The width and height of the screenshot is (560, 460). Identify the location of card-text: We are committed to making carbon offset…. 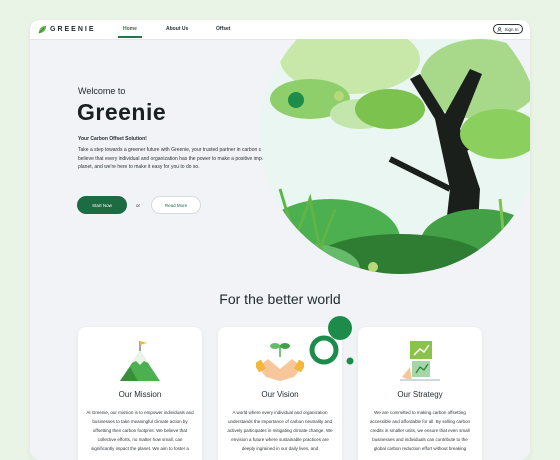
(420, 430).